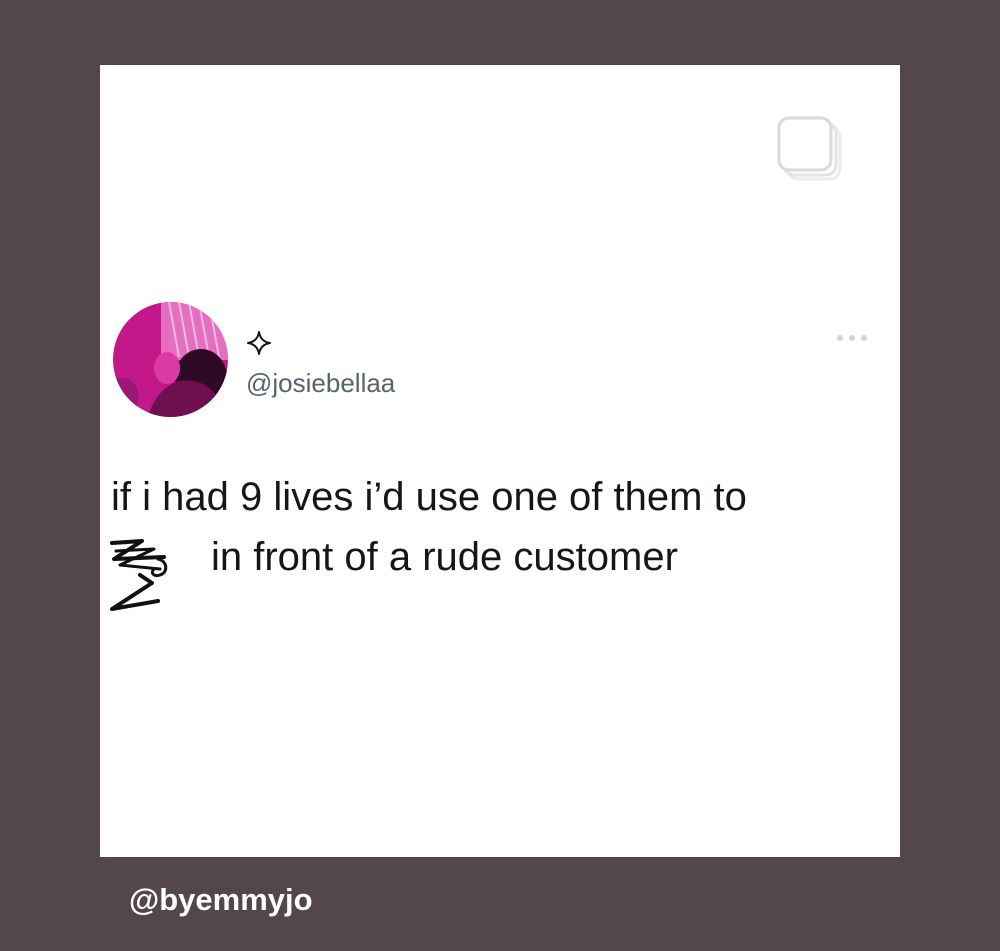 The image size is (1000, 951). What do you see at coordinates (852, 338) in the screenshot?
I see `more-options-icon` at bounding box center [852, 338].